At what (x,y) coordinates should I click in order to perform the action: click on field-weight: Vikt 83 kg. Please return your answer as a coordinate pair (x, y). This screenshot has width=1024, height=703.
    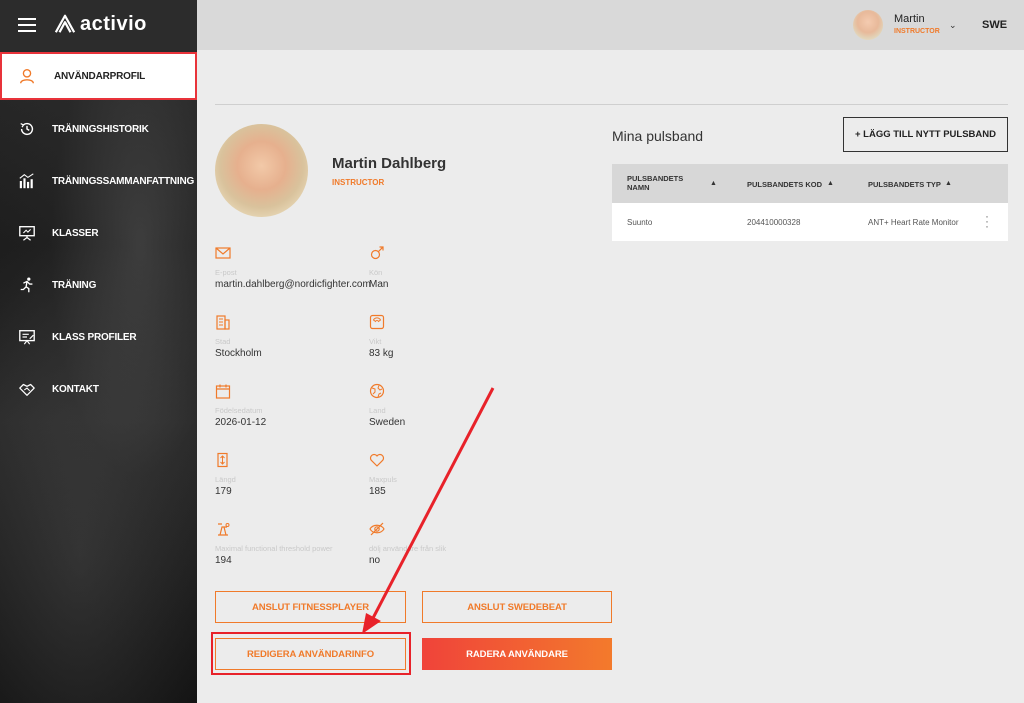
    Looking at the image, I should click on (381, 336).